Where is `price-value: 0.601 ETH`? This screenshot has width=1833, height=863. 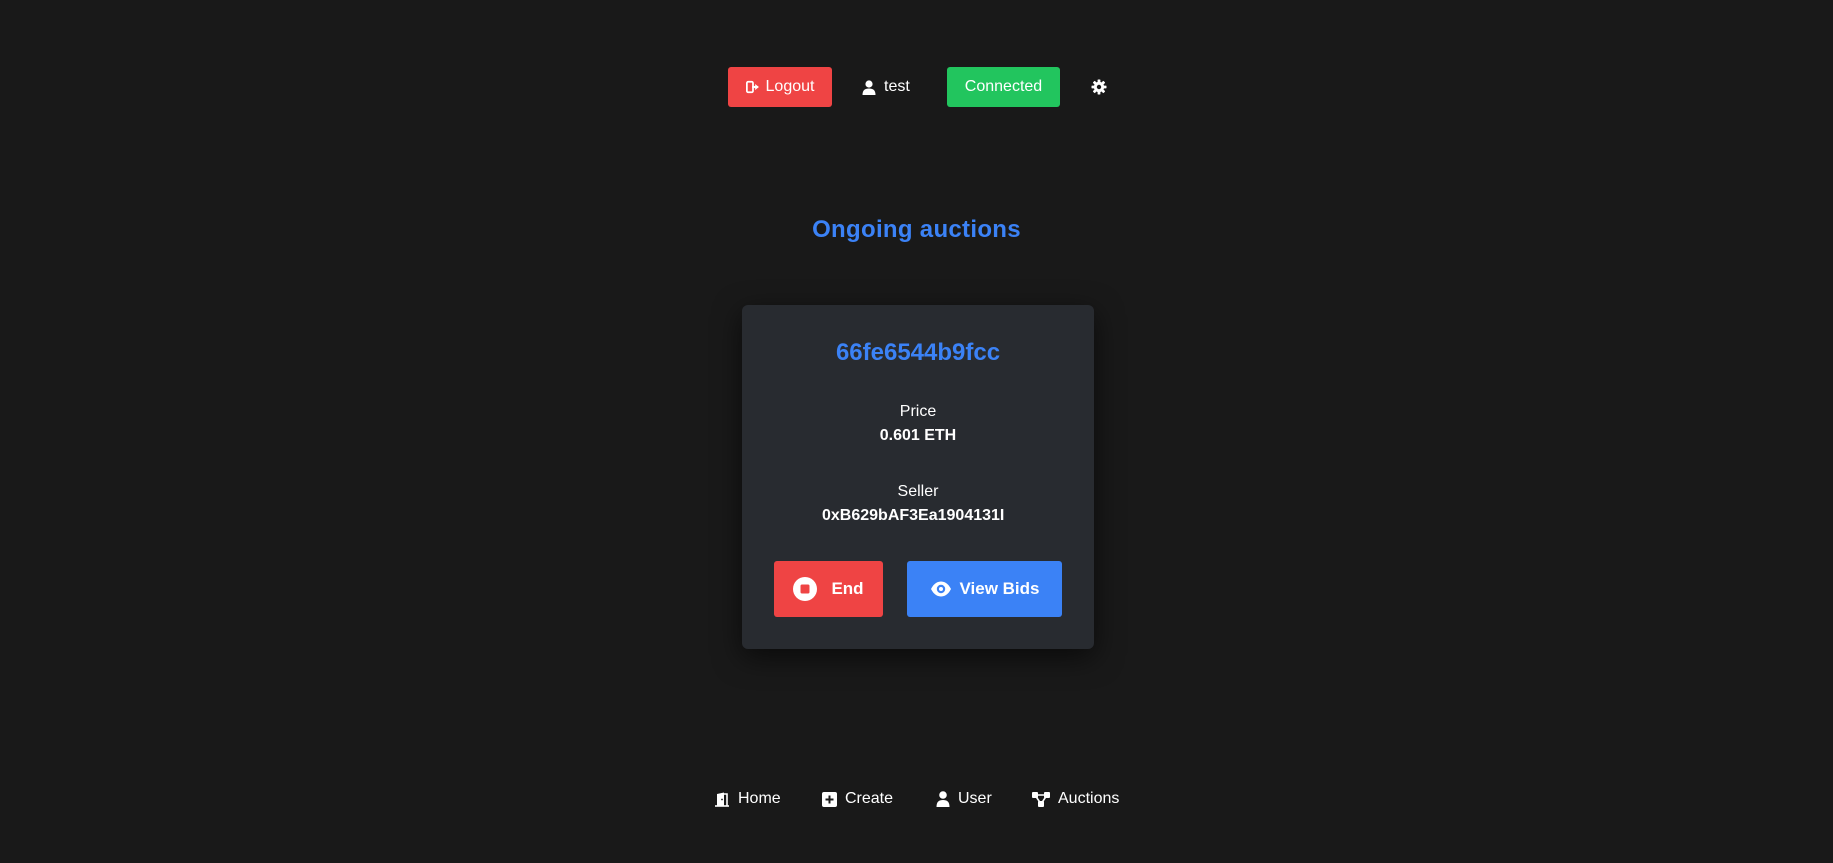 price-value: 0.601 ETH is located at coordinates (918, 435).